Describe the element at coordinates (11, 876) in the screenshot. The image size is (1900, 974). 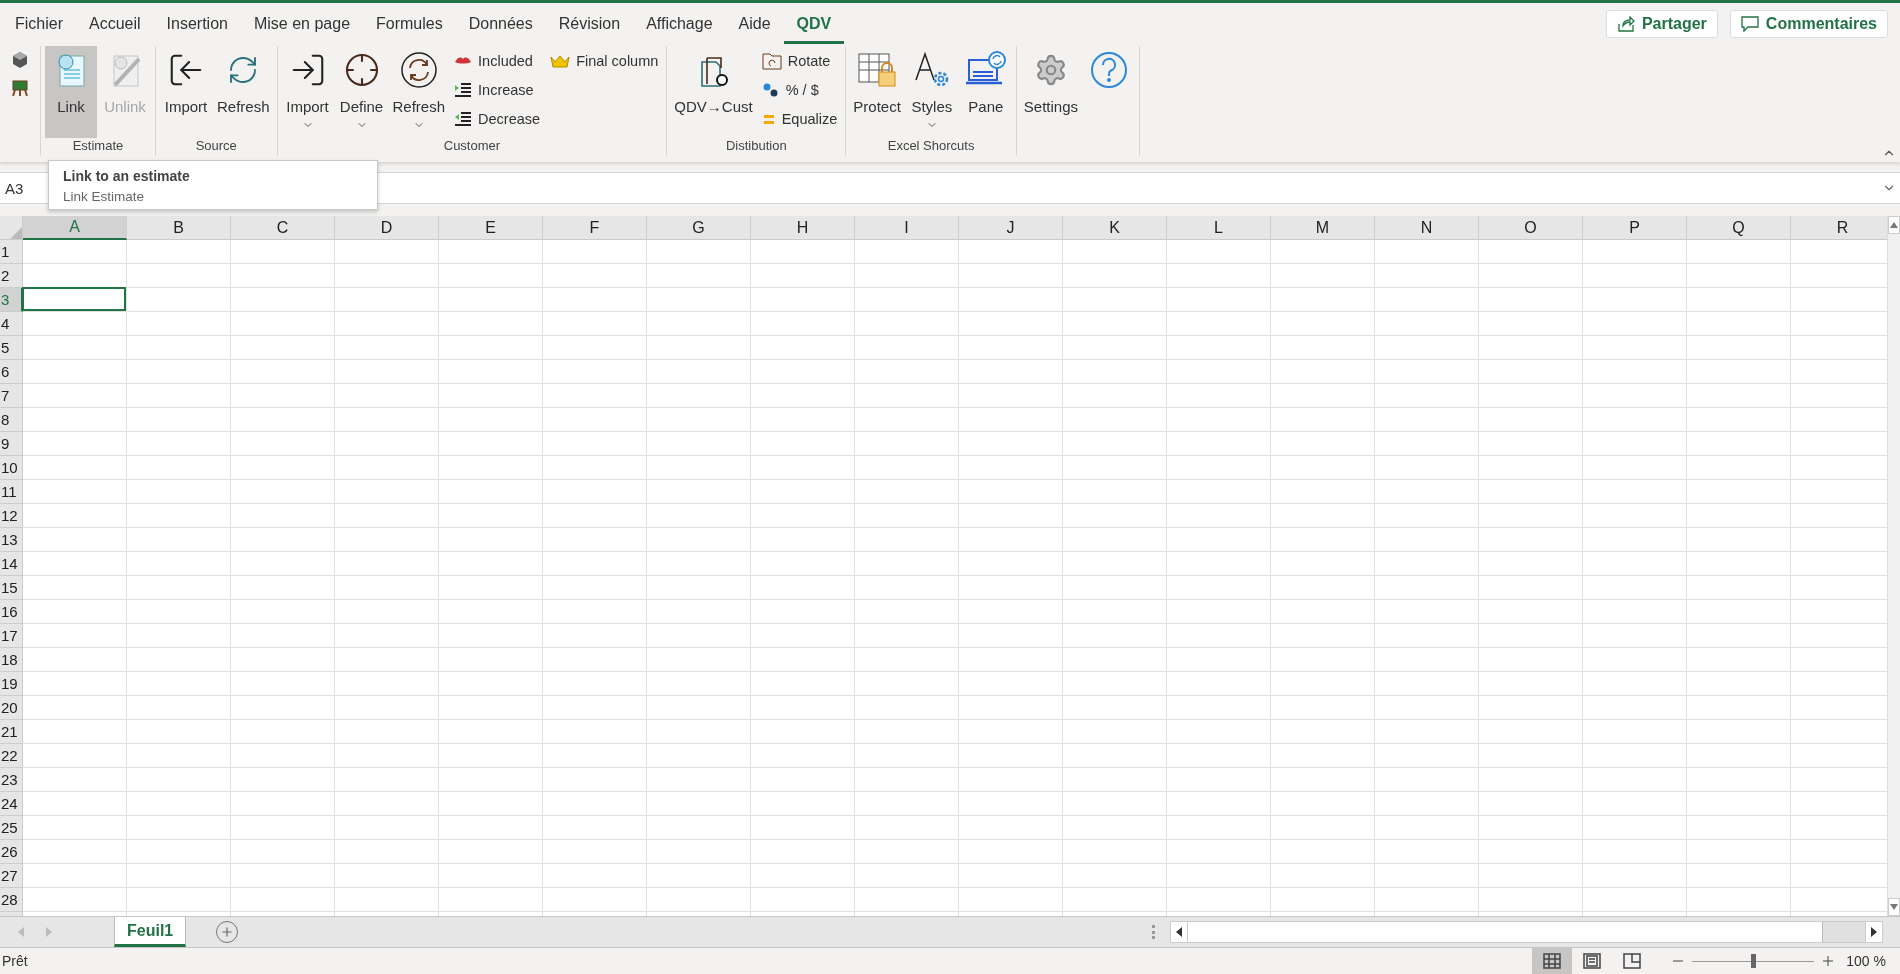
I see `row-header: 27` at that location.